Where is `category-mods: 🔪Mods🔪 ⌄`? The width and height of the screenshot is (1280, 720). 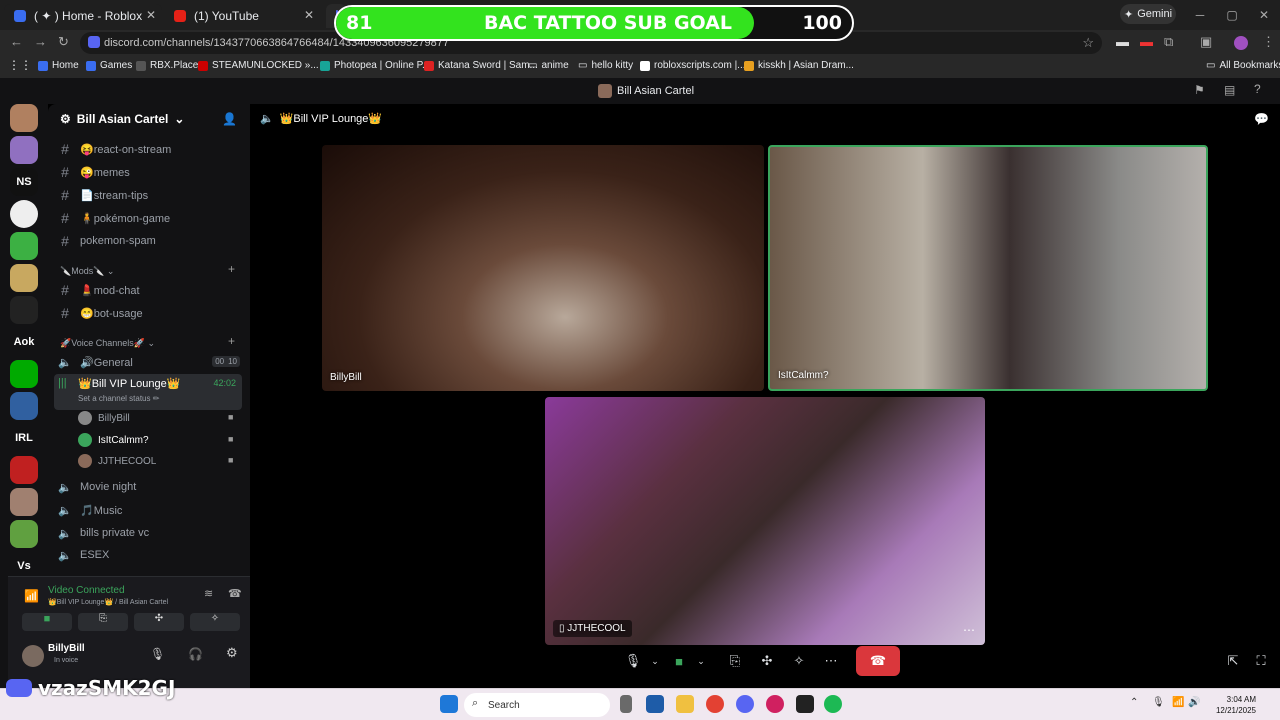
category-mods: 🔪Mods🔪 ⌄ is located at coordinates (87, 271).